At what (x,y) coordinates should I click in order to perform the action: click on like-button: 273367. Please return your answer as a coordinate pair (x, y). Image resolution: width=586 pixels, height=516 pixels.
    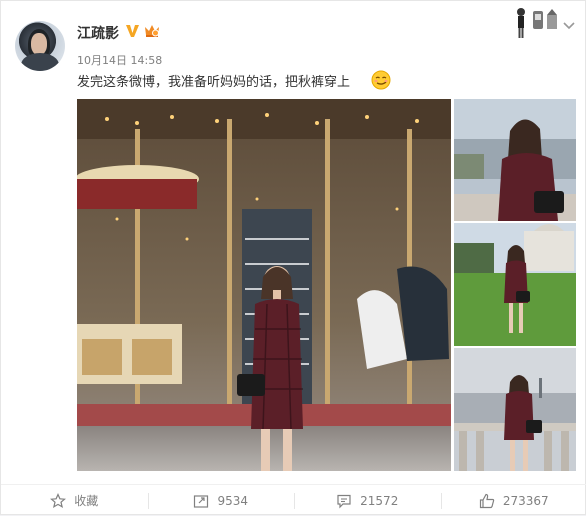
    Looking at the image, I should click on (513, 500).